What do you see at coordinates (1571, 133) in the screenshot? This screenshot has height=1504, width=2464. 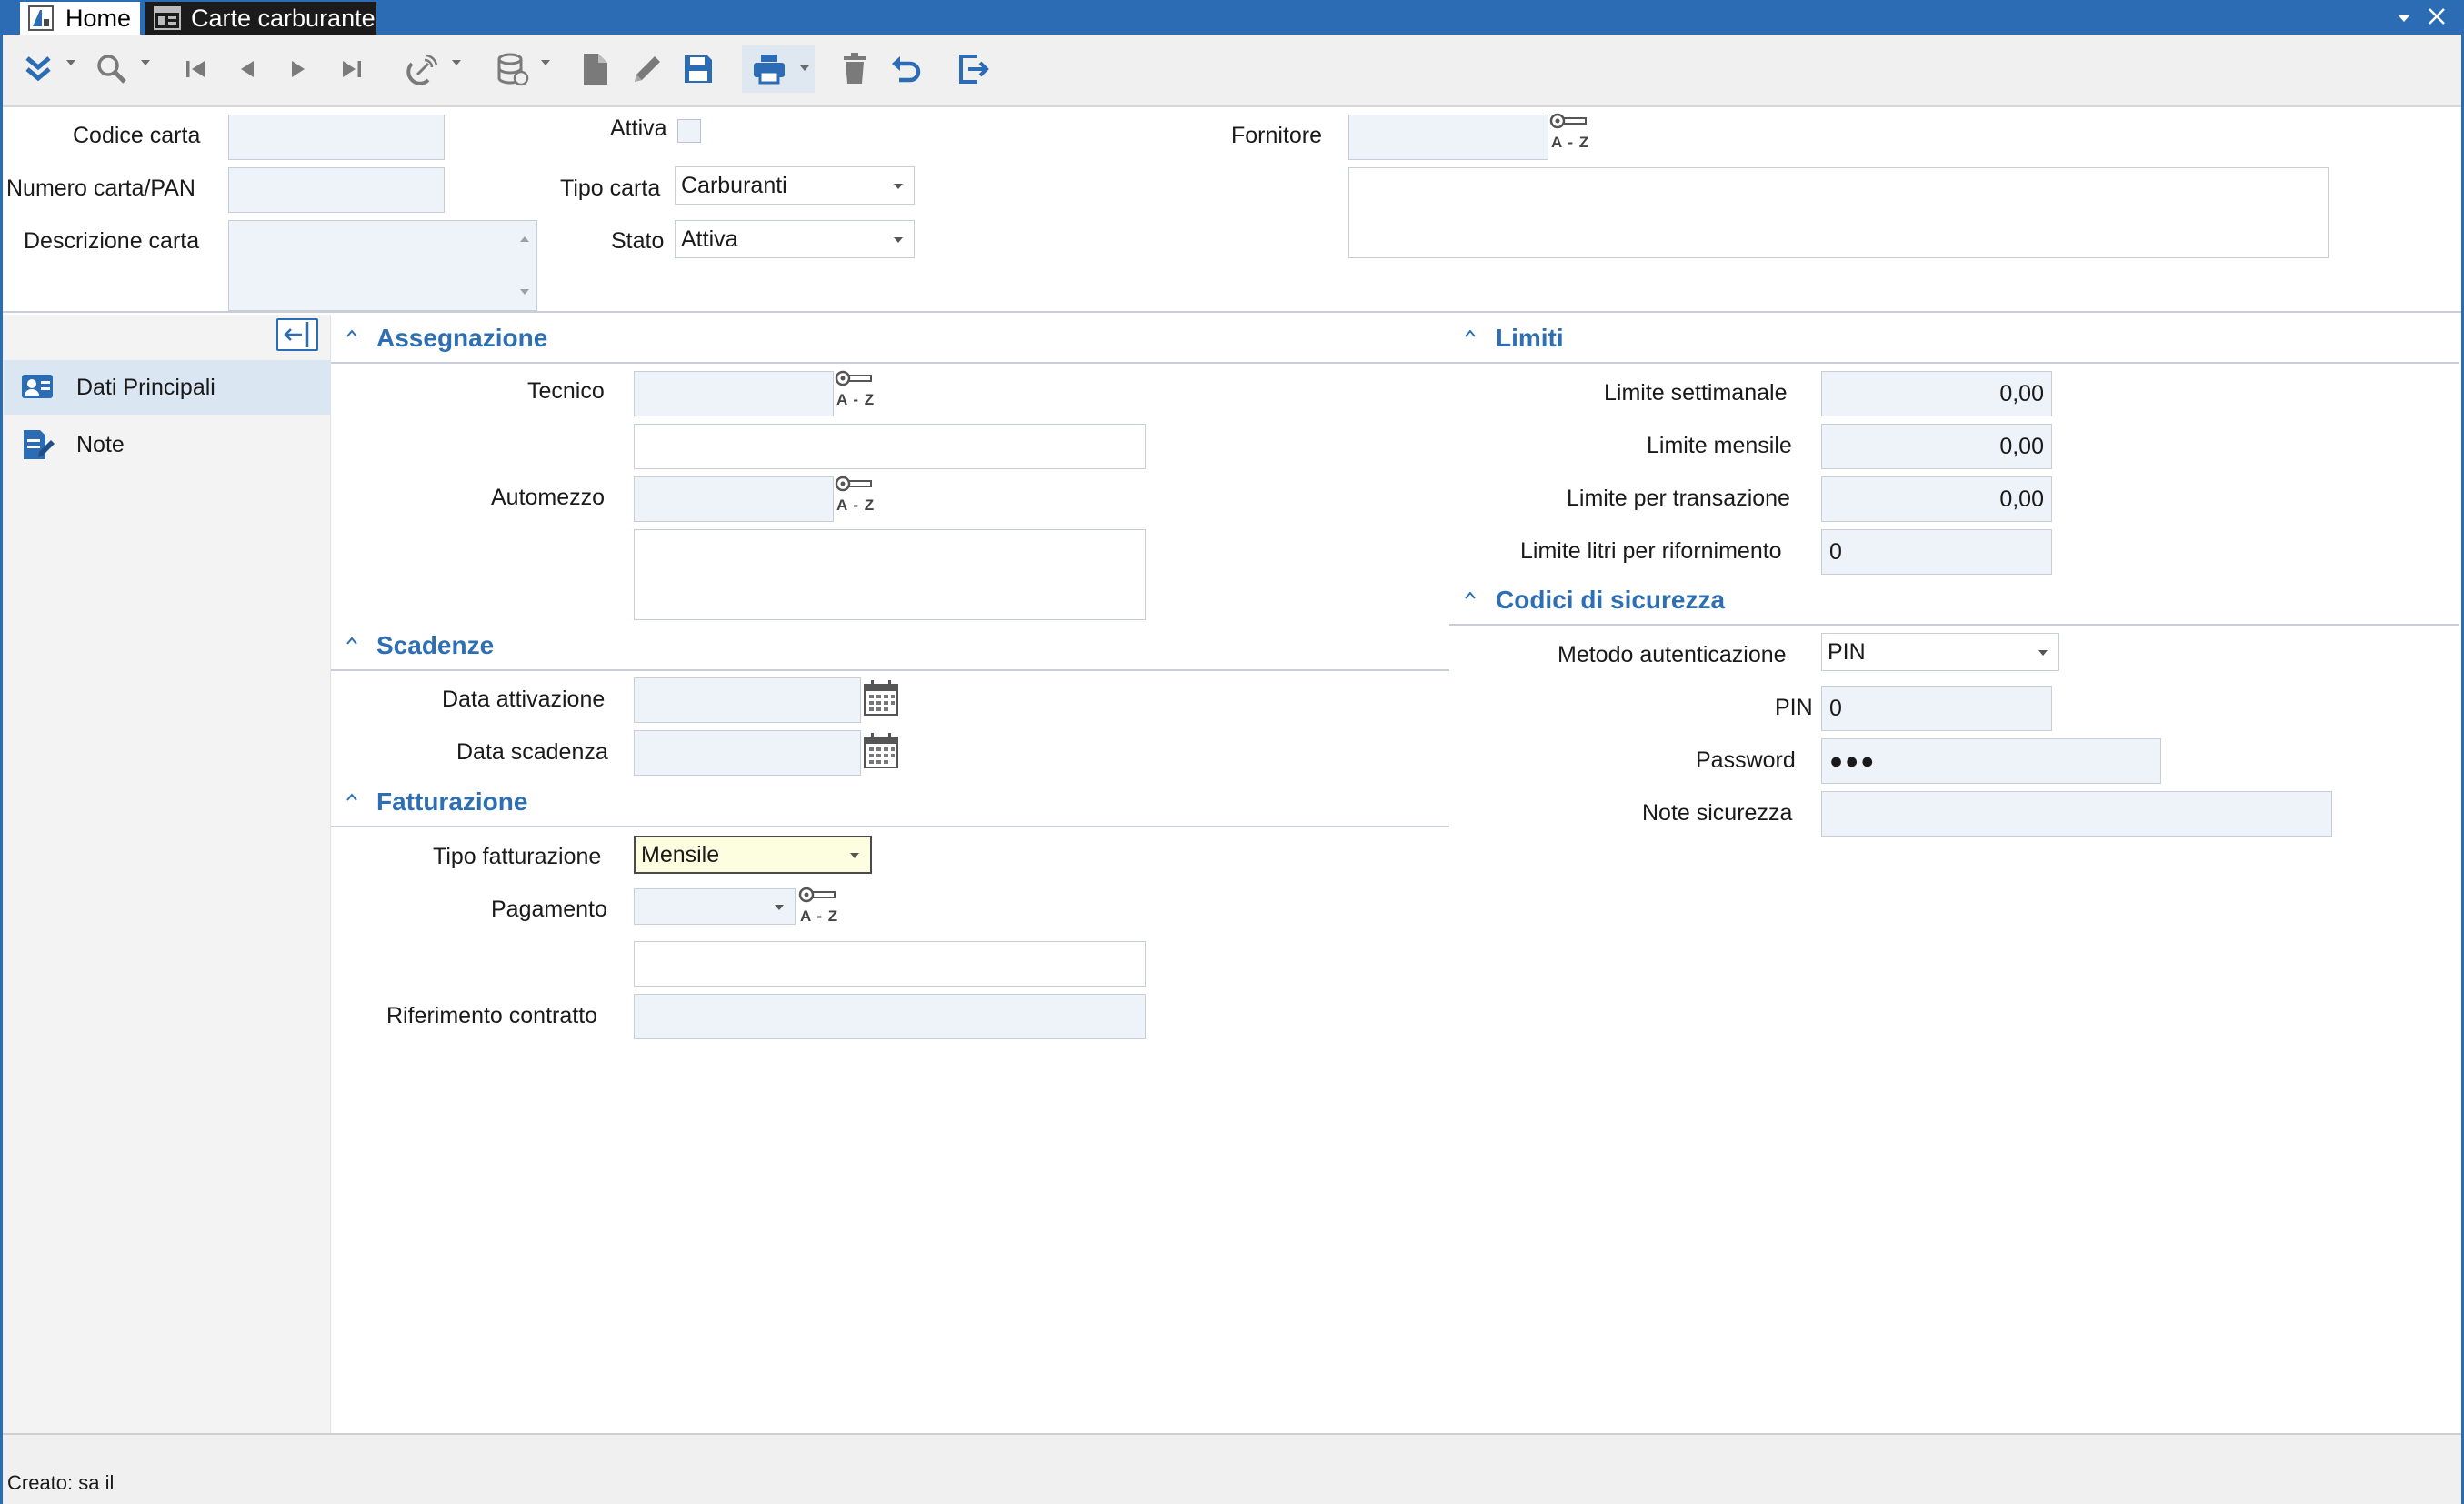 I see `fornitore-lookup-button: A - Z` at bounding box center [1571, 133].